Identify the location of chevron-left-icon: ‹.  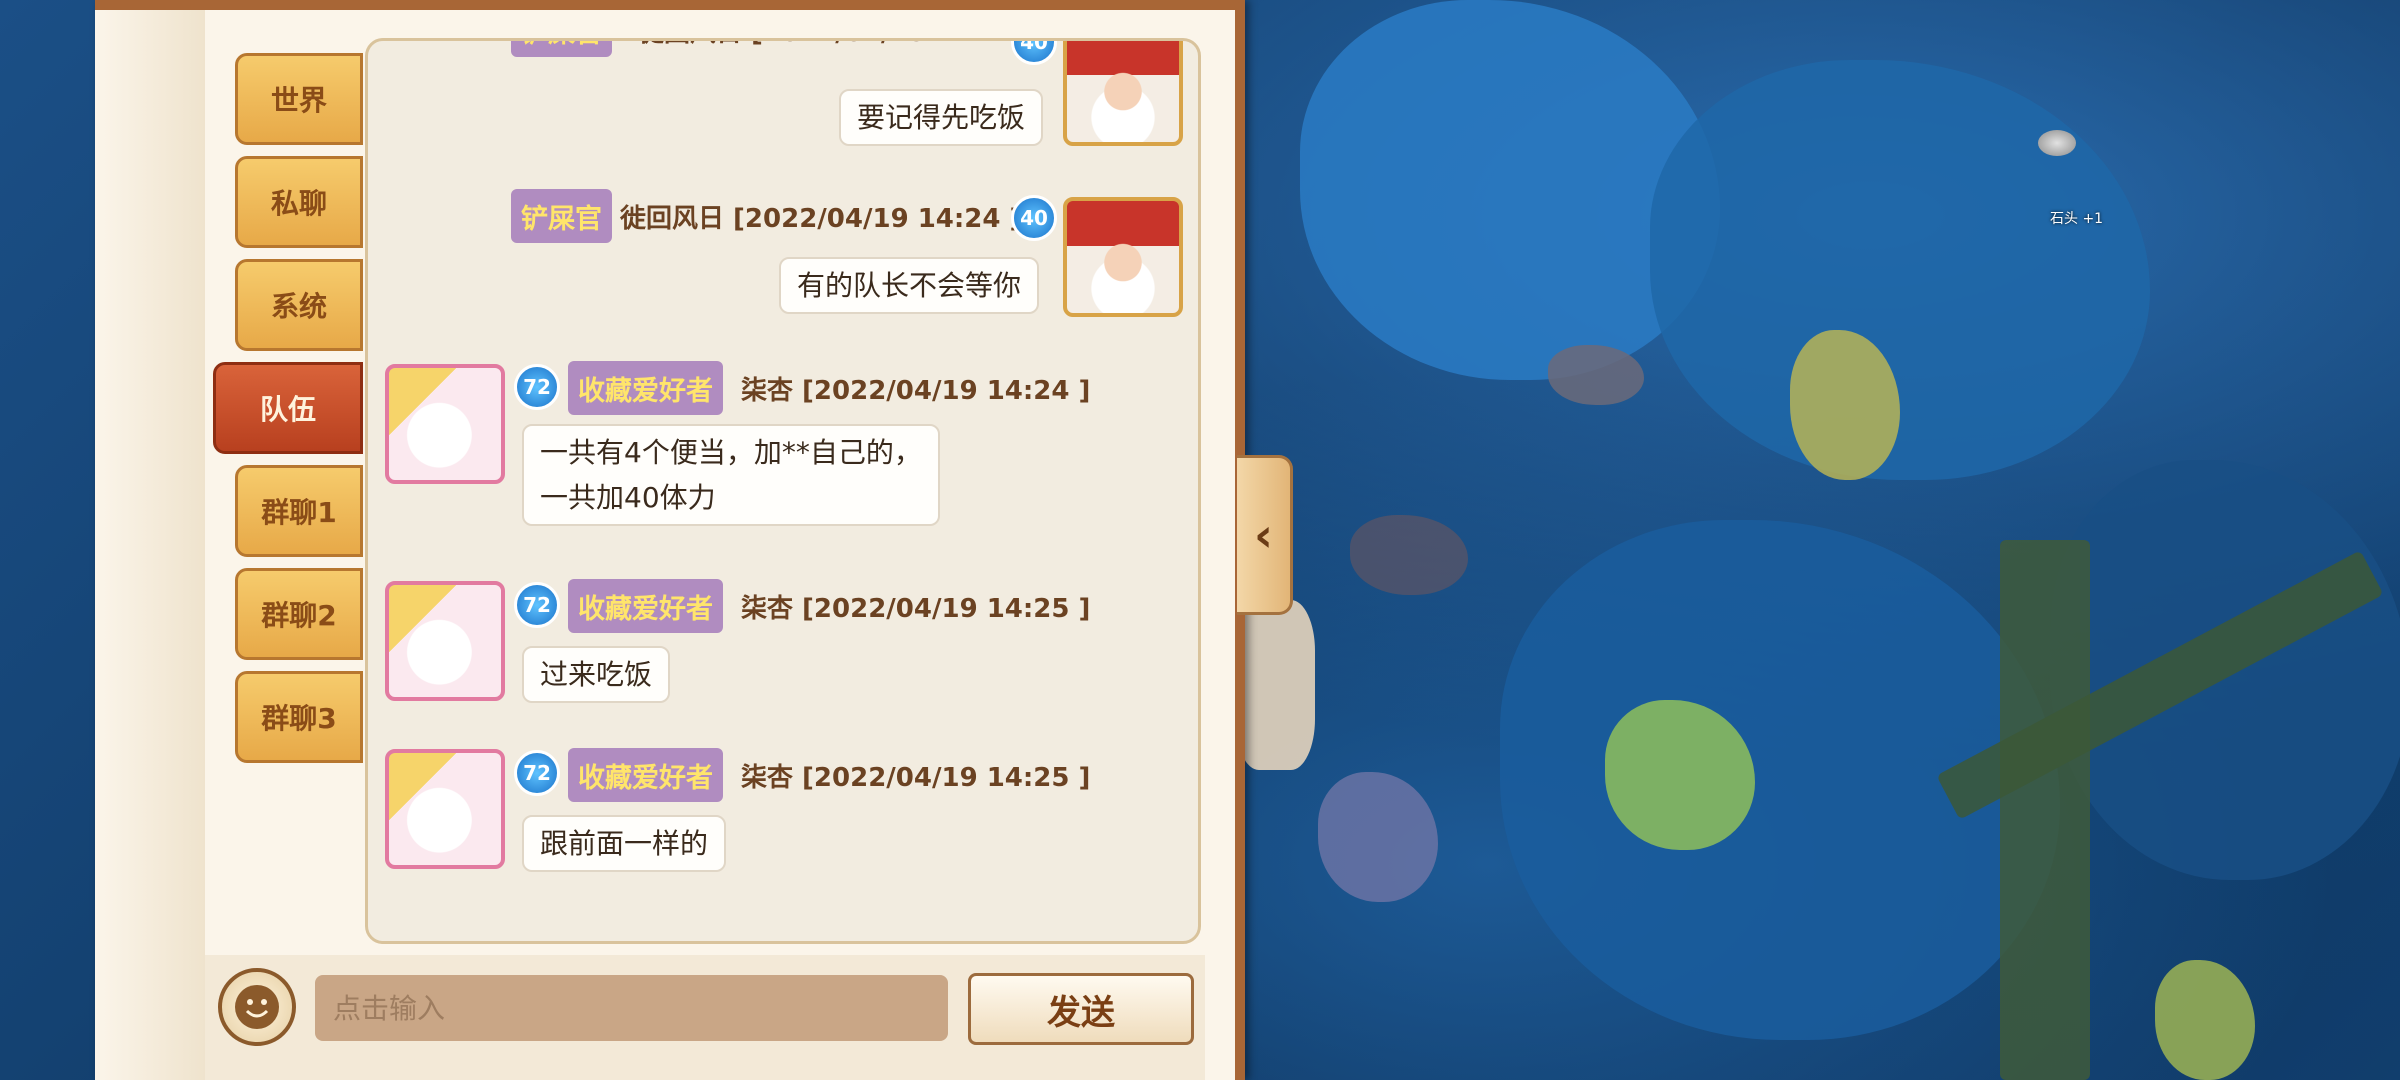
(1263, 535).